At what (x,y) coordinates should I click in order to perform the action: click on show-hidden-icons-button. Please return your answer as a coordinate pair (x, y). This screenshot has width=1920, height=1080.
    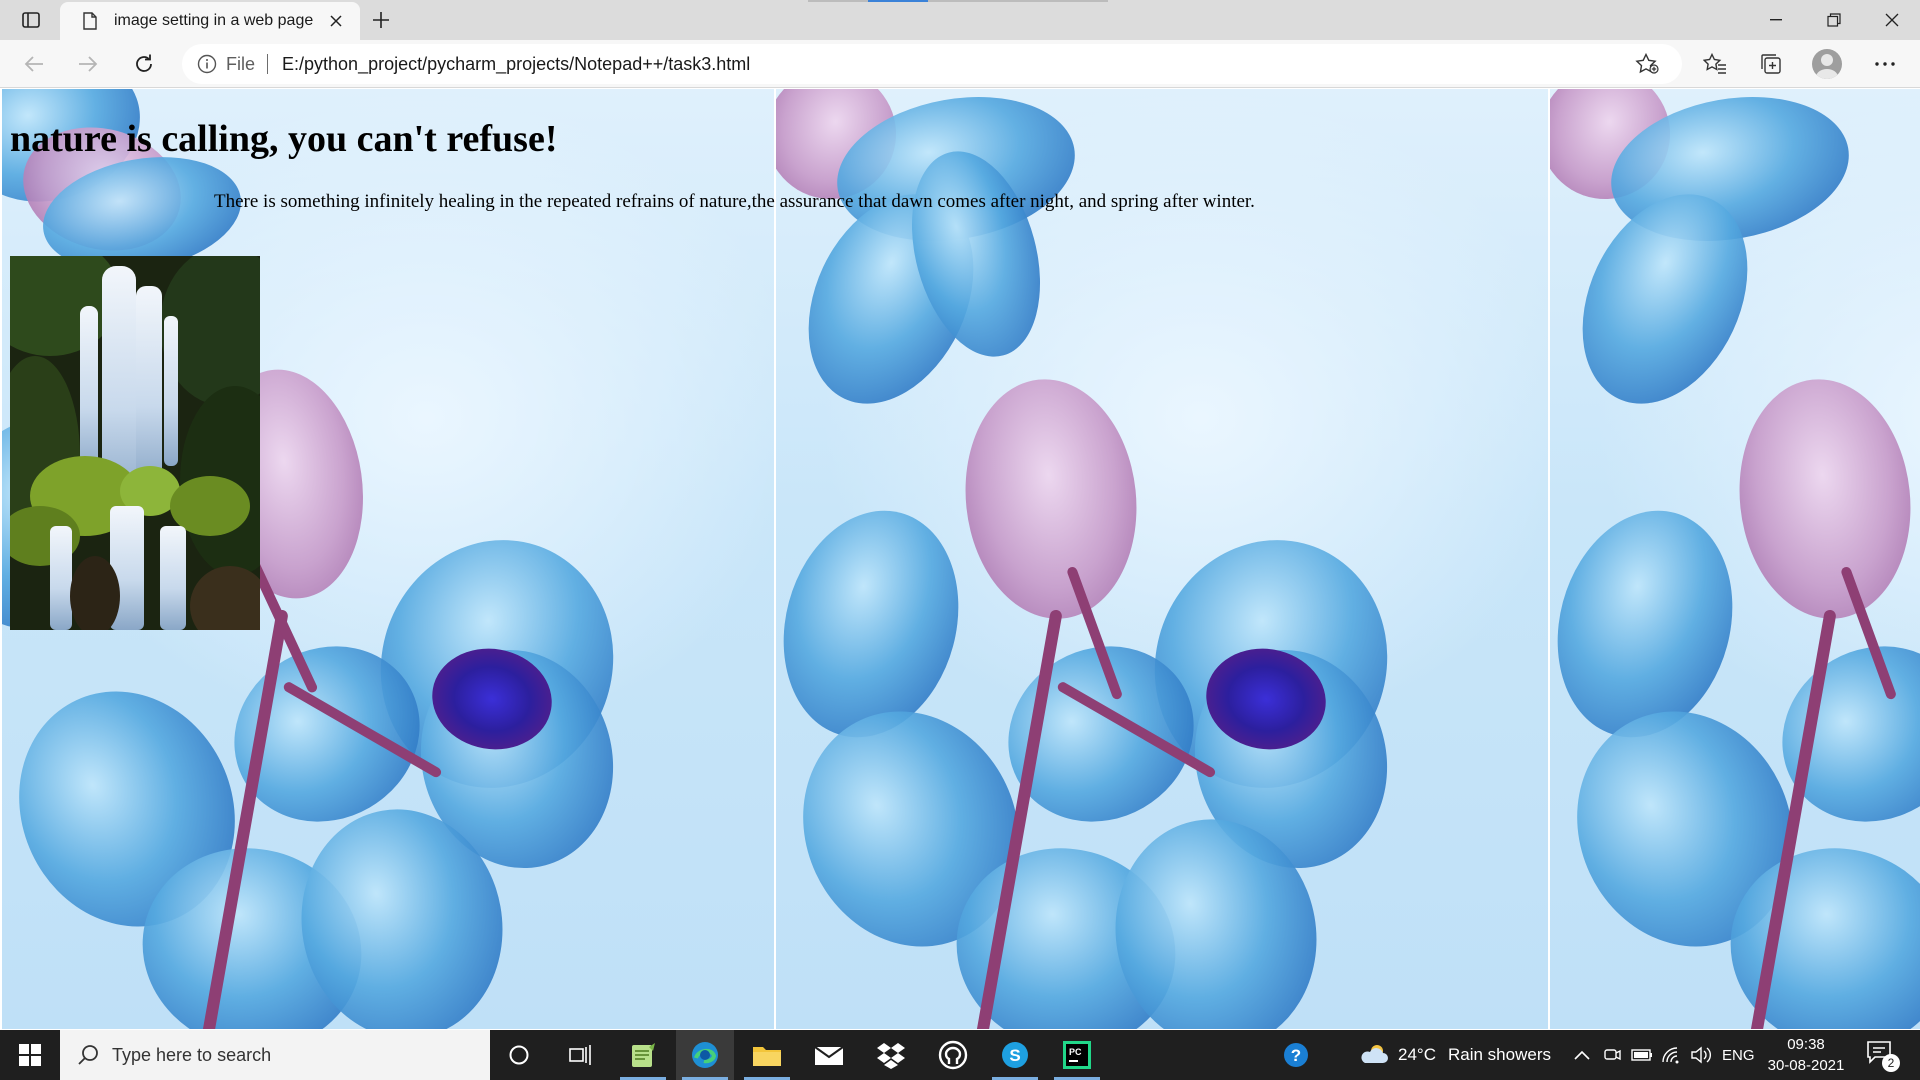
    Looking at the image, I should click on (1582, 1055).